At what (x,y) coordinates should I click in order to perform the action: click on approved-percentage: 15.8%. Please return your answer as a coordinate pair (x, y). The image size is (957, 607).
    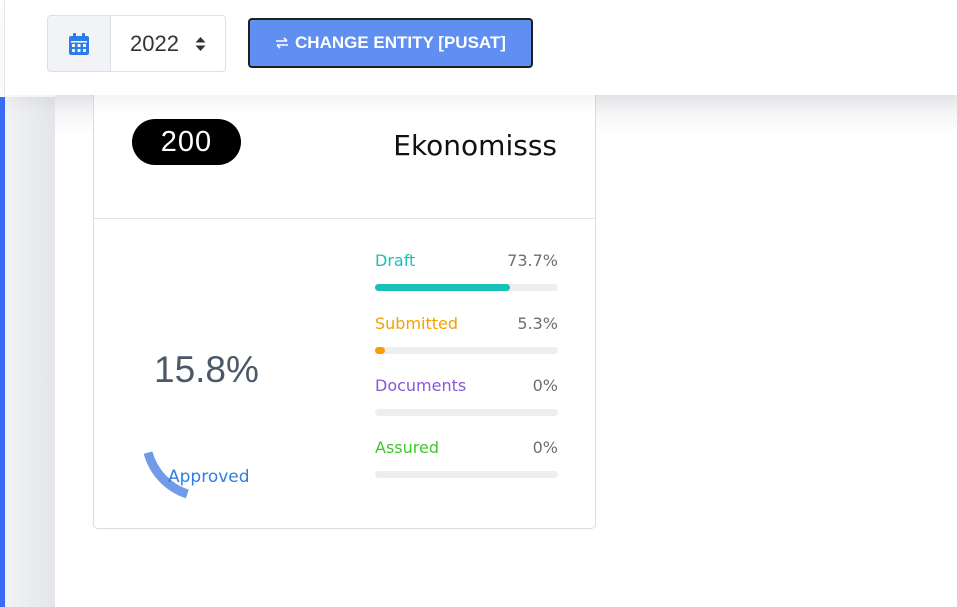
    Looking at the image, I should click on (206, 369).